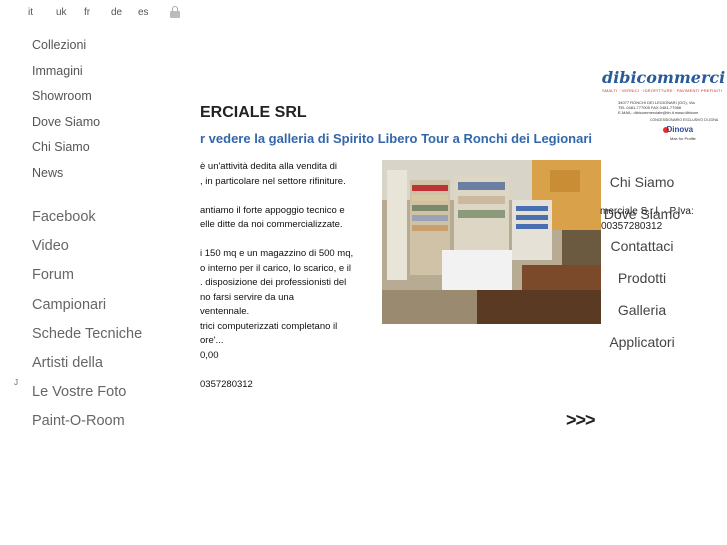 This screenshot has width=727, height=545. Describe the element at coordinates (66, 127) in the screenshot. I see `nav-item-dove-siamo: Dove Siamo` at that location.